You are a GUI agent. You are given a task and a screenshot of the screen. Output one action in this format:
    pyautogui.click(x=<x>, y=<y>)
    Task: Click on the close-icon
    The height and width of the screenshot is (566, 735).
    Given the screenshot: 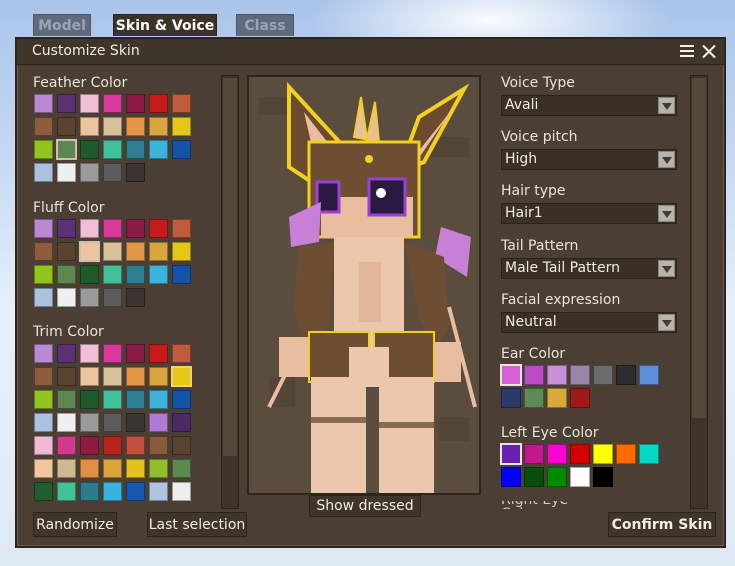 What is the action you would take?
    pyautogui.click(x=709, y=51)
    